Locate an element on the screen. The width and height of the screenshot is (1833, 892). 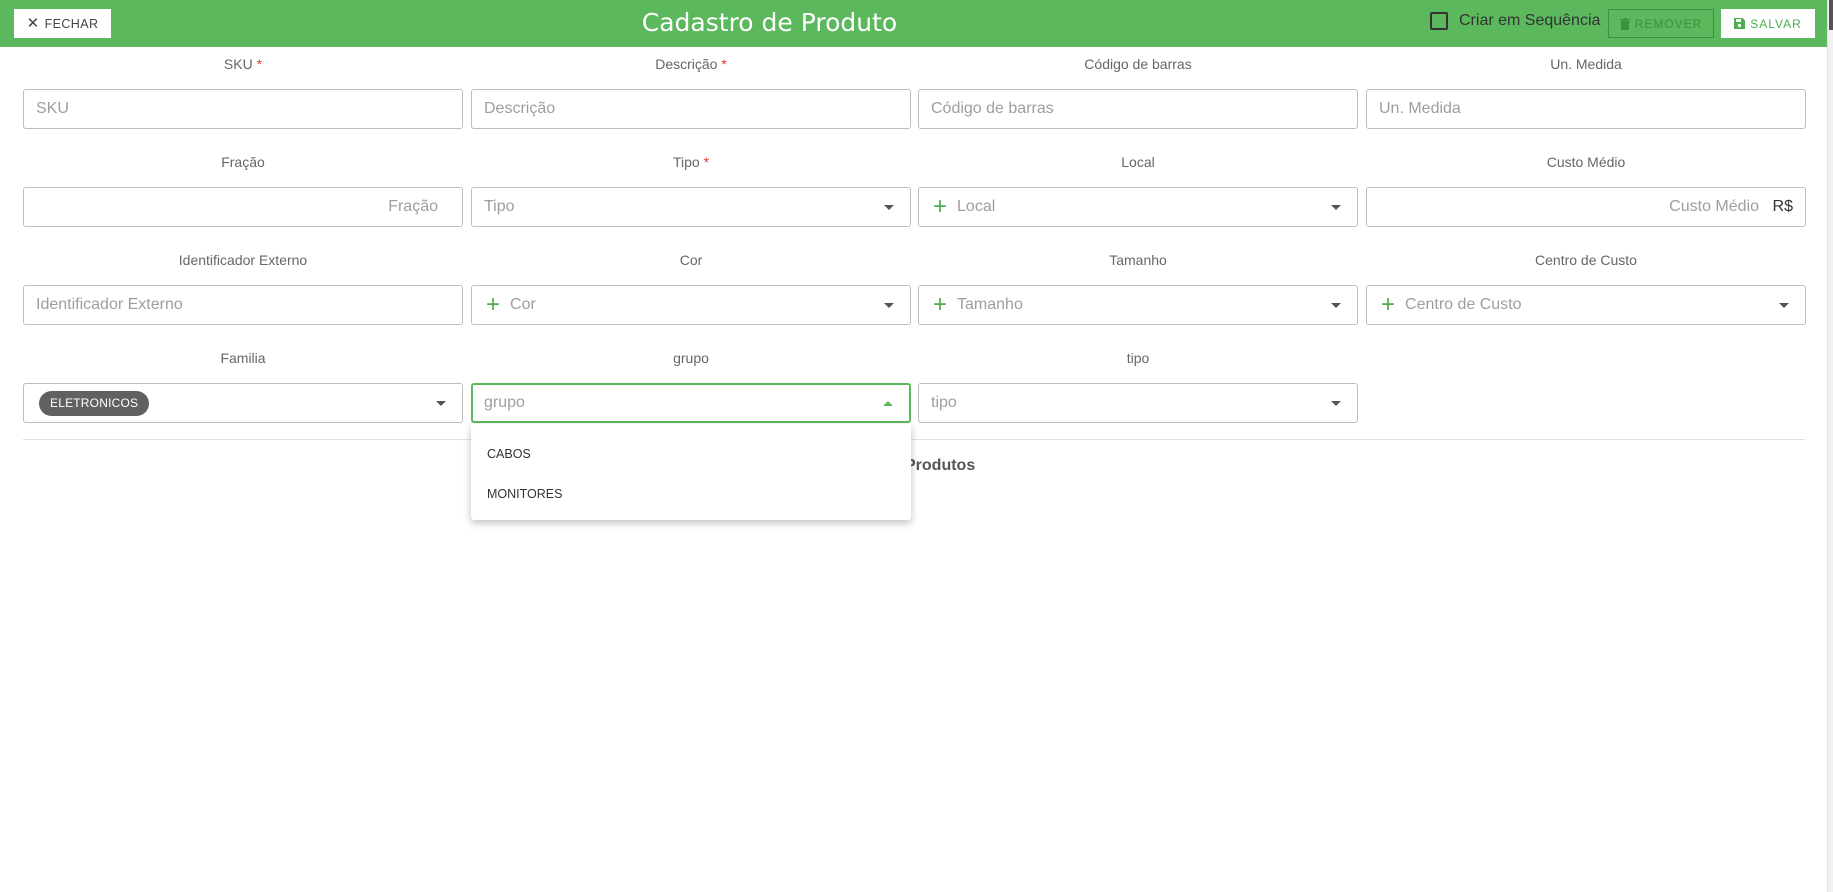
fracao-input is located at coordinates (243, 207).